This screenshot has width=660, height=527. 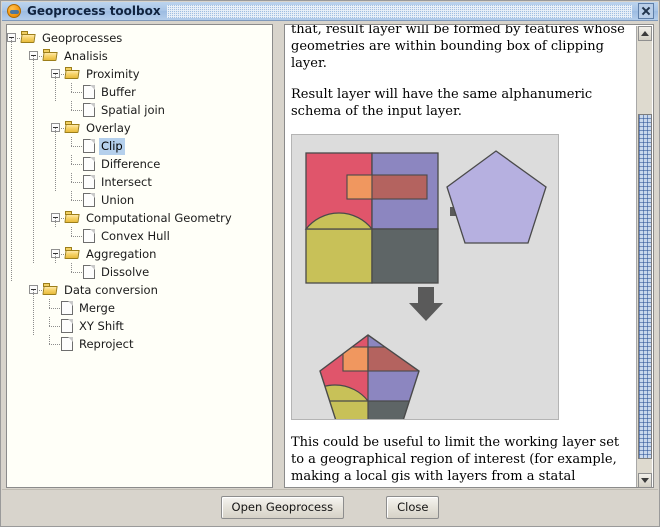 I want to click on tree-node-dissolve: Dissolve, so click(x=139, y=272).